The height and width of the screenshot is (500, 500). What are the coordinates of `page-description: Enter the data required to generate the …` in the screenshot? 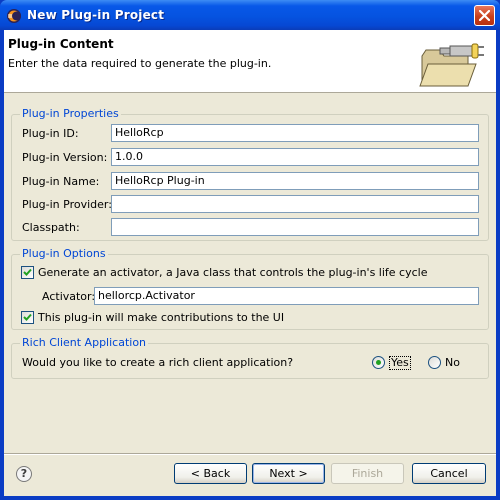 It's located at (140, 63).